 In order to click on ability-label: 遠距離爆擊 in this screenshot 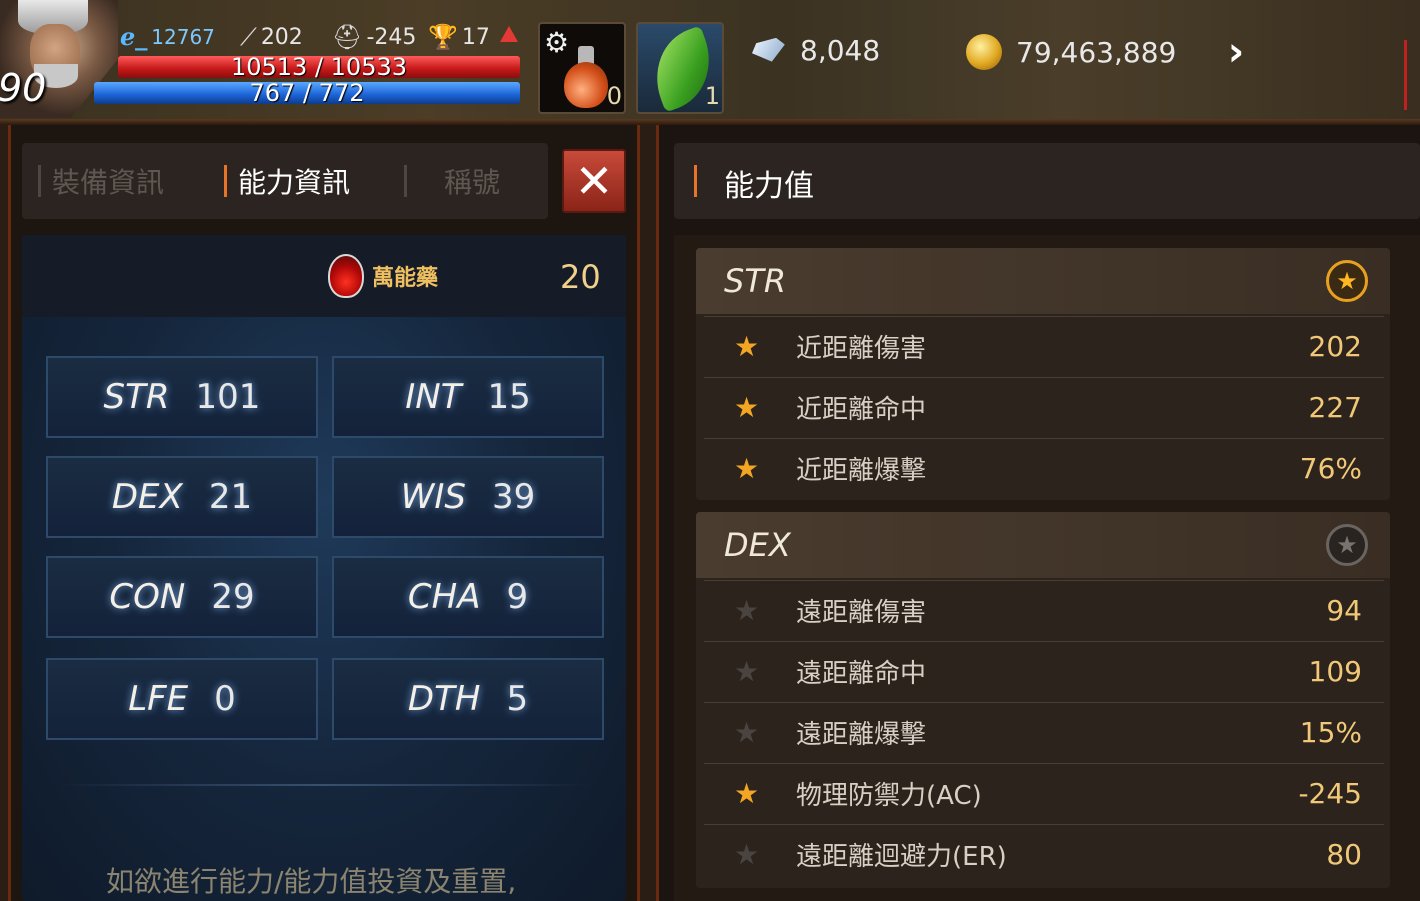, I will do `click(861, 735)`.